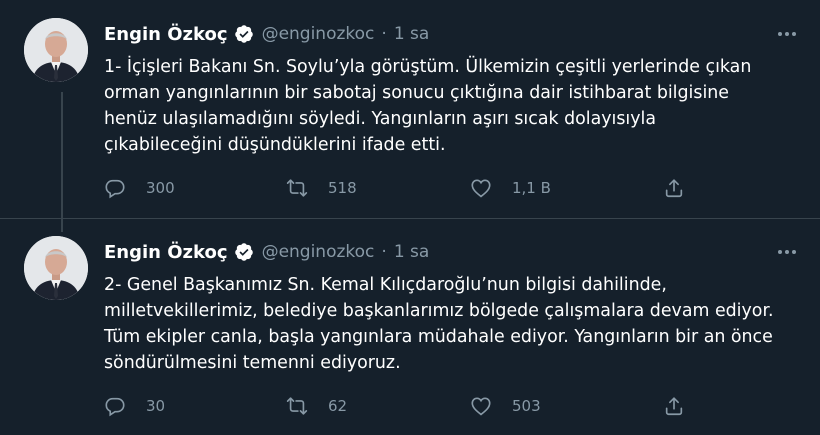  I want to click on retweet-count: 62, so click(338, 406).